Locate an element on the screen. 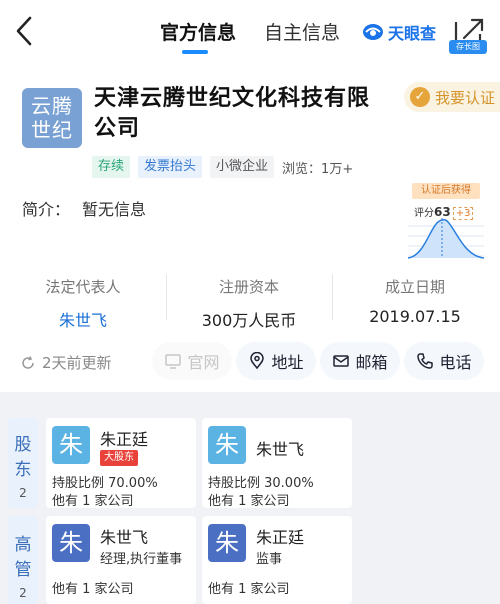  phone-button: 电话 is located at coordinates (444, 361).